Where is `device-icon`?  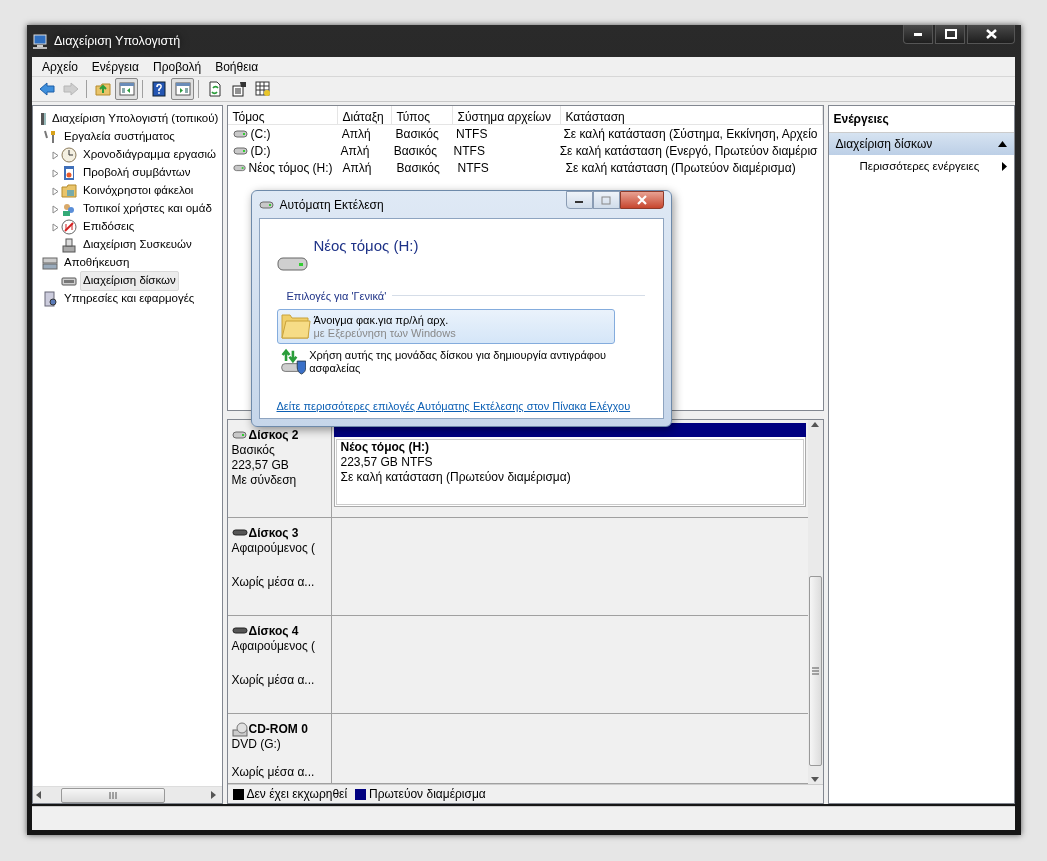 device-icon is located at coordinates (69, 245).